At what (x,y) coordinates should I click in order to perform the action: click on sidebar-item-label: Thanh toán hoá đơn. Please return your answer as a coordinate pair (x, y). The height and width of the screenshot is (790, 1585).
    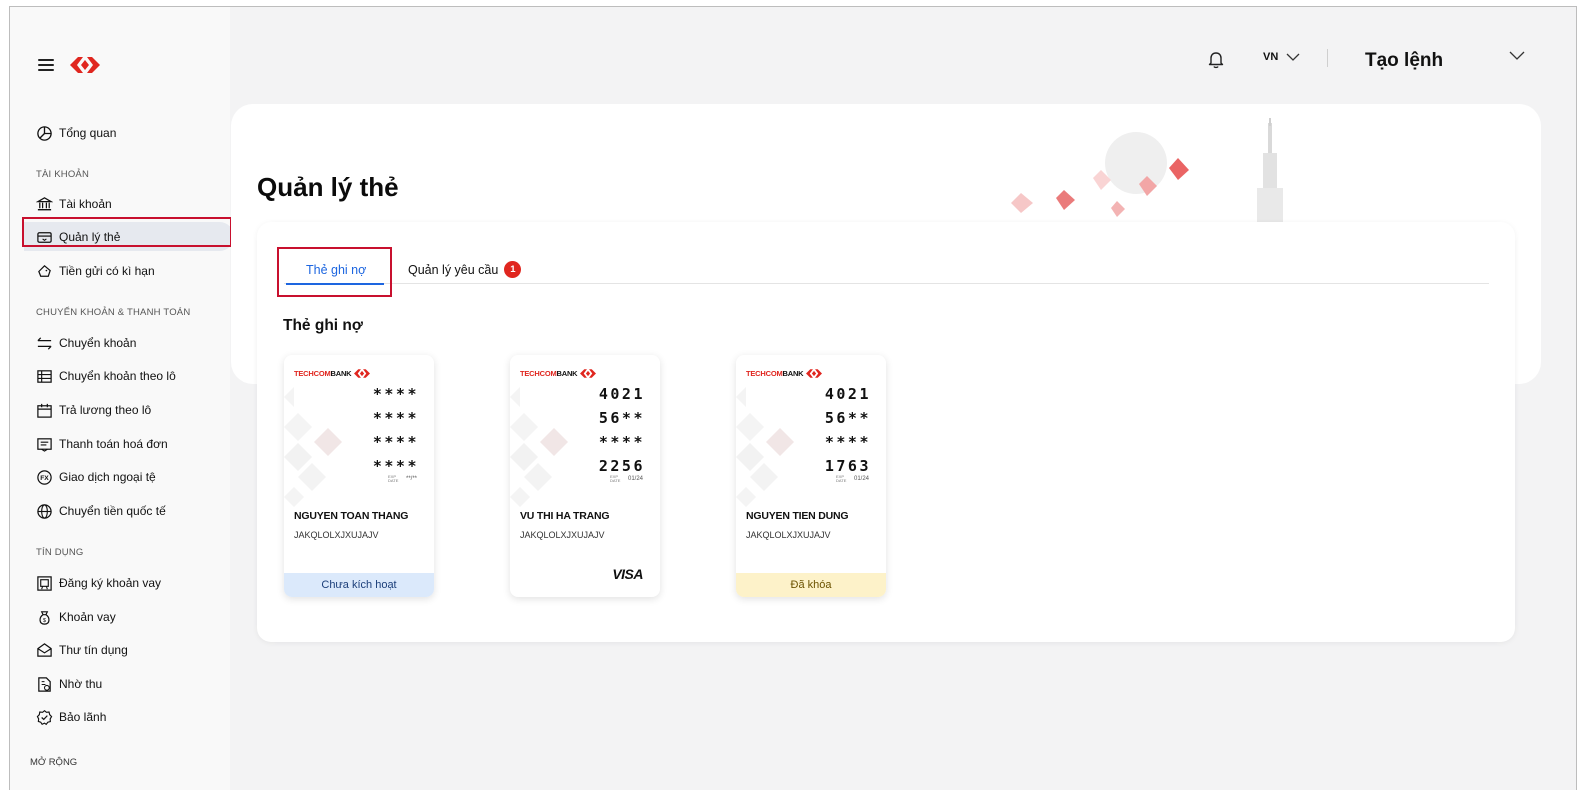
    Looking at the image, I should click on (113, 444).